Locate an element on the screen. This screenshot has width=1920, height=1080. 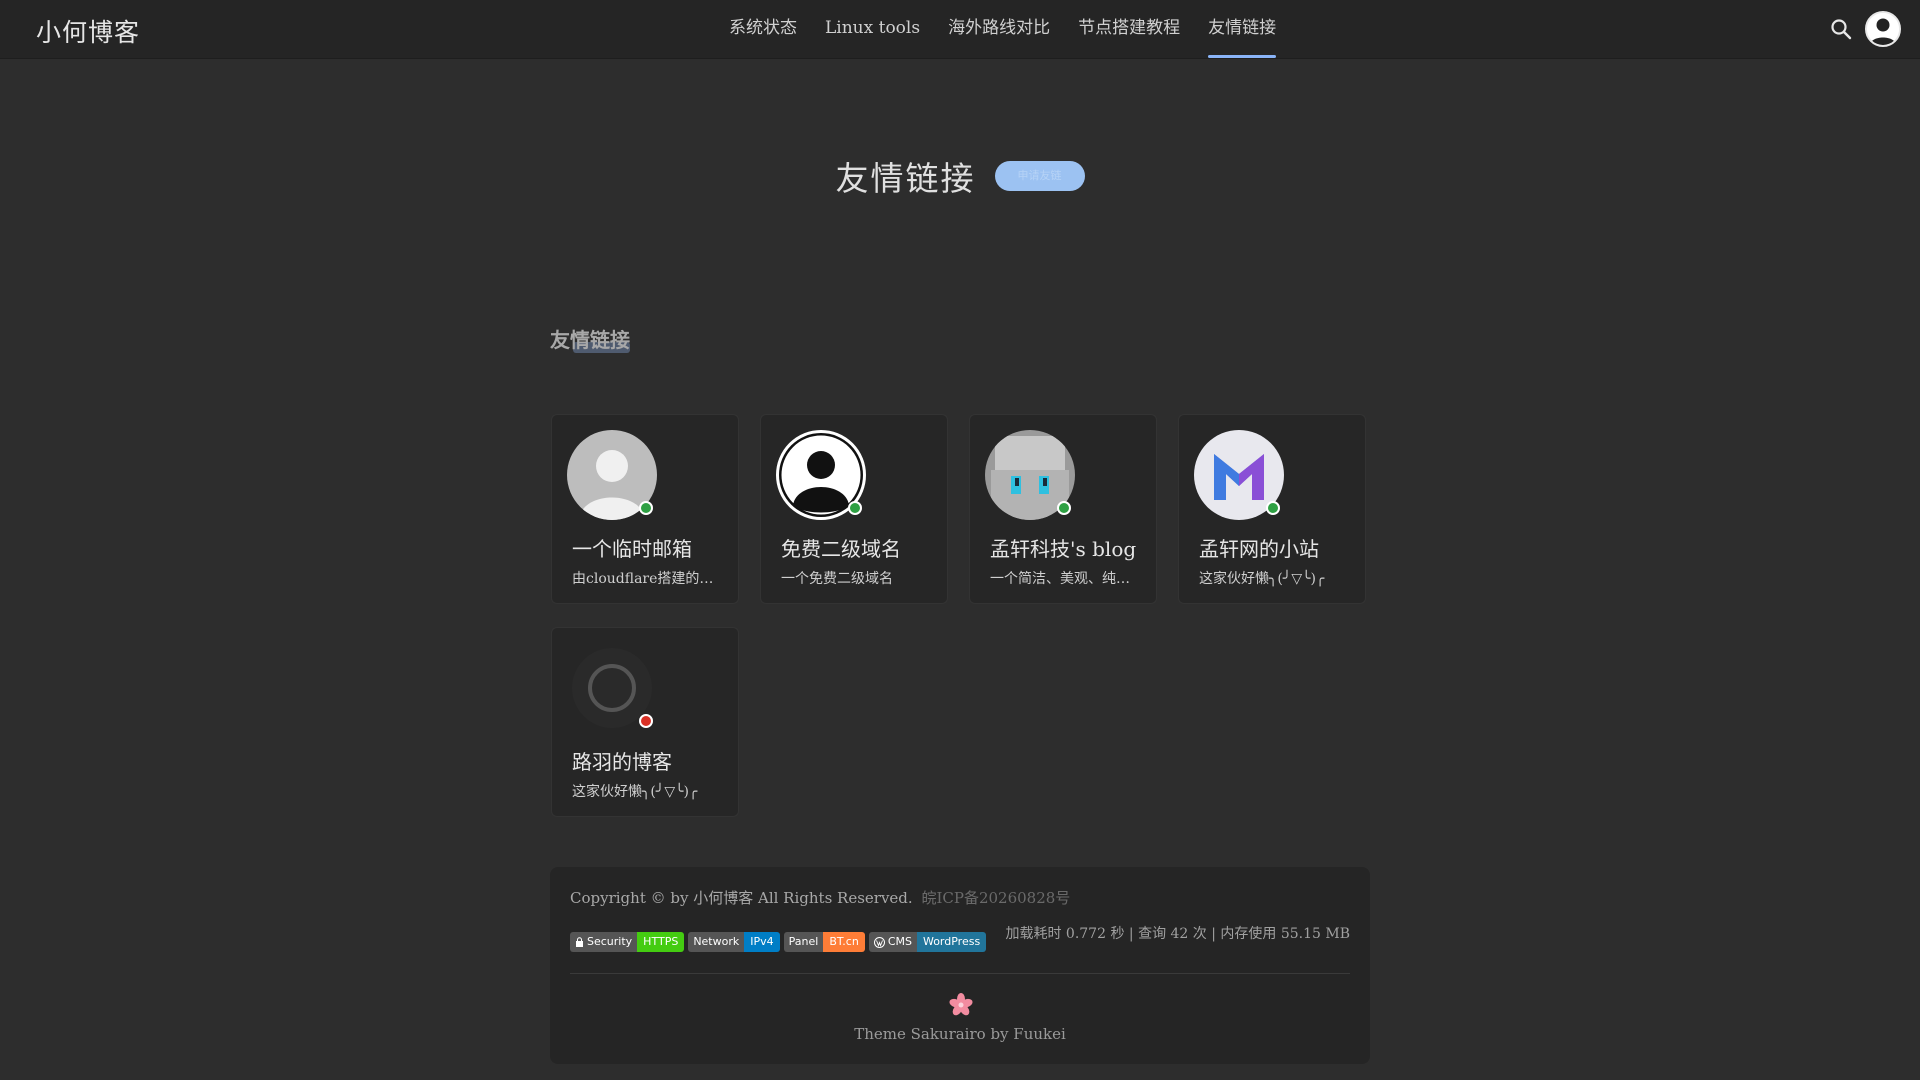
nav-item-route-comparison: 海外路线对比 is located at coordinates (999, 29).